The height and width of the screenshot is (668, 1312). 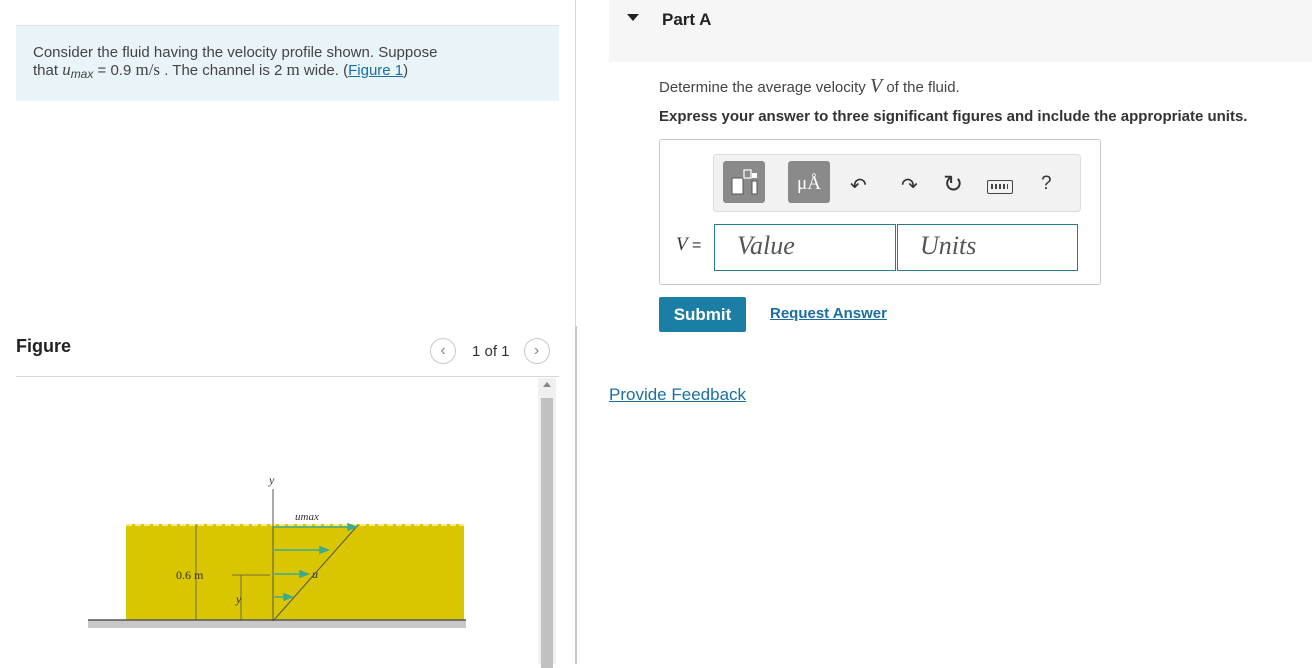 I want to click on templates-button, so click(x=744, y=182).